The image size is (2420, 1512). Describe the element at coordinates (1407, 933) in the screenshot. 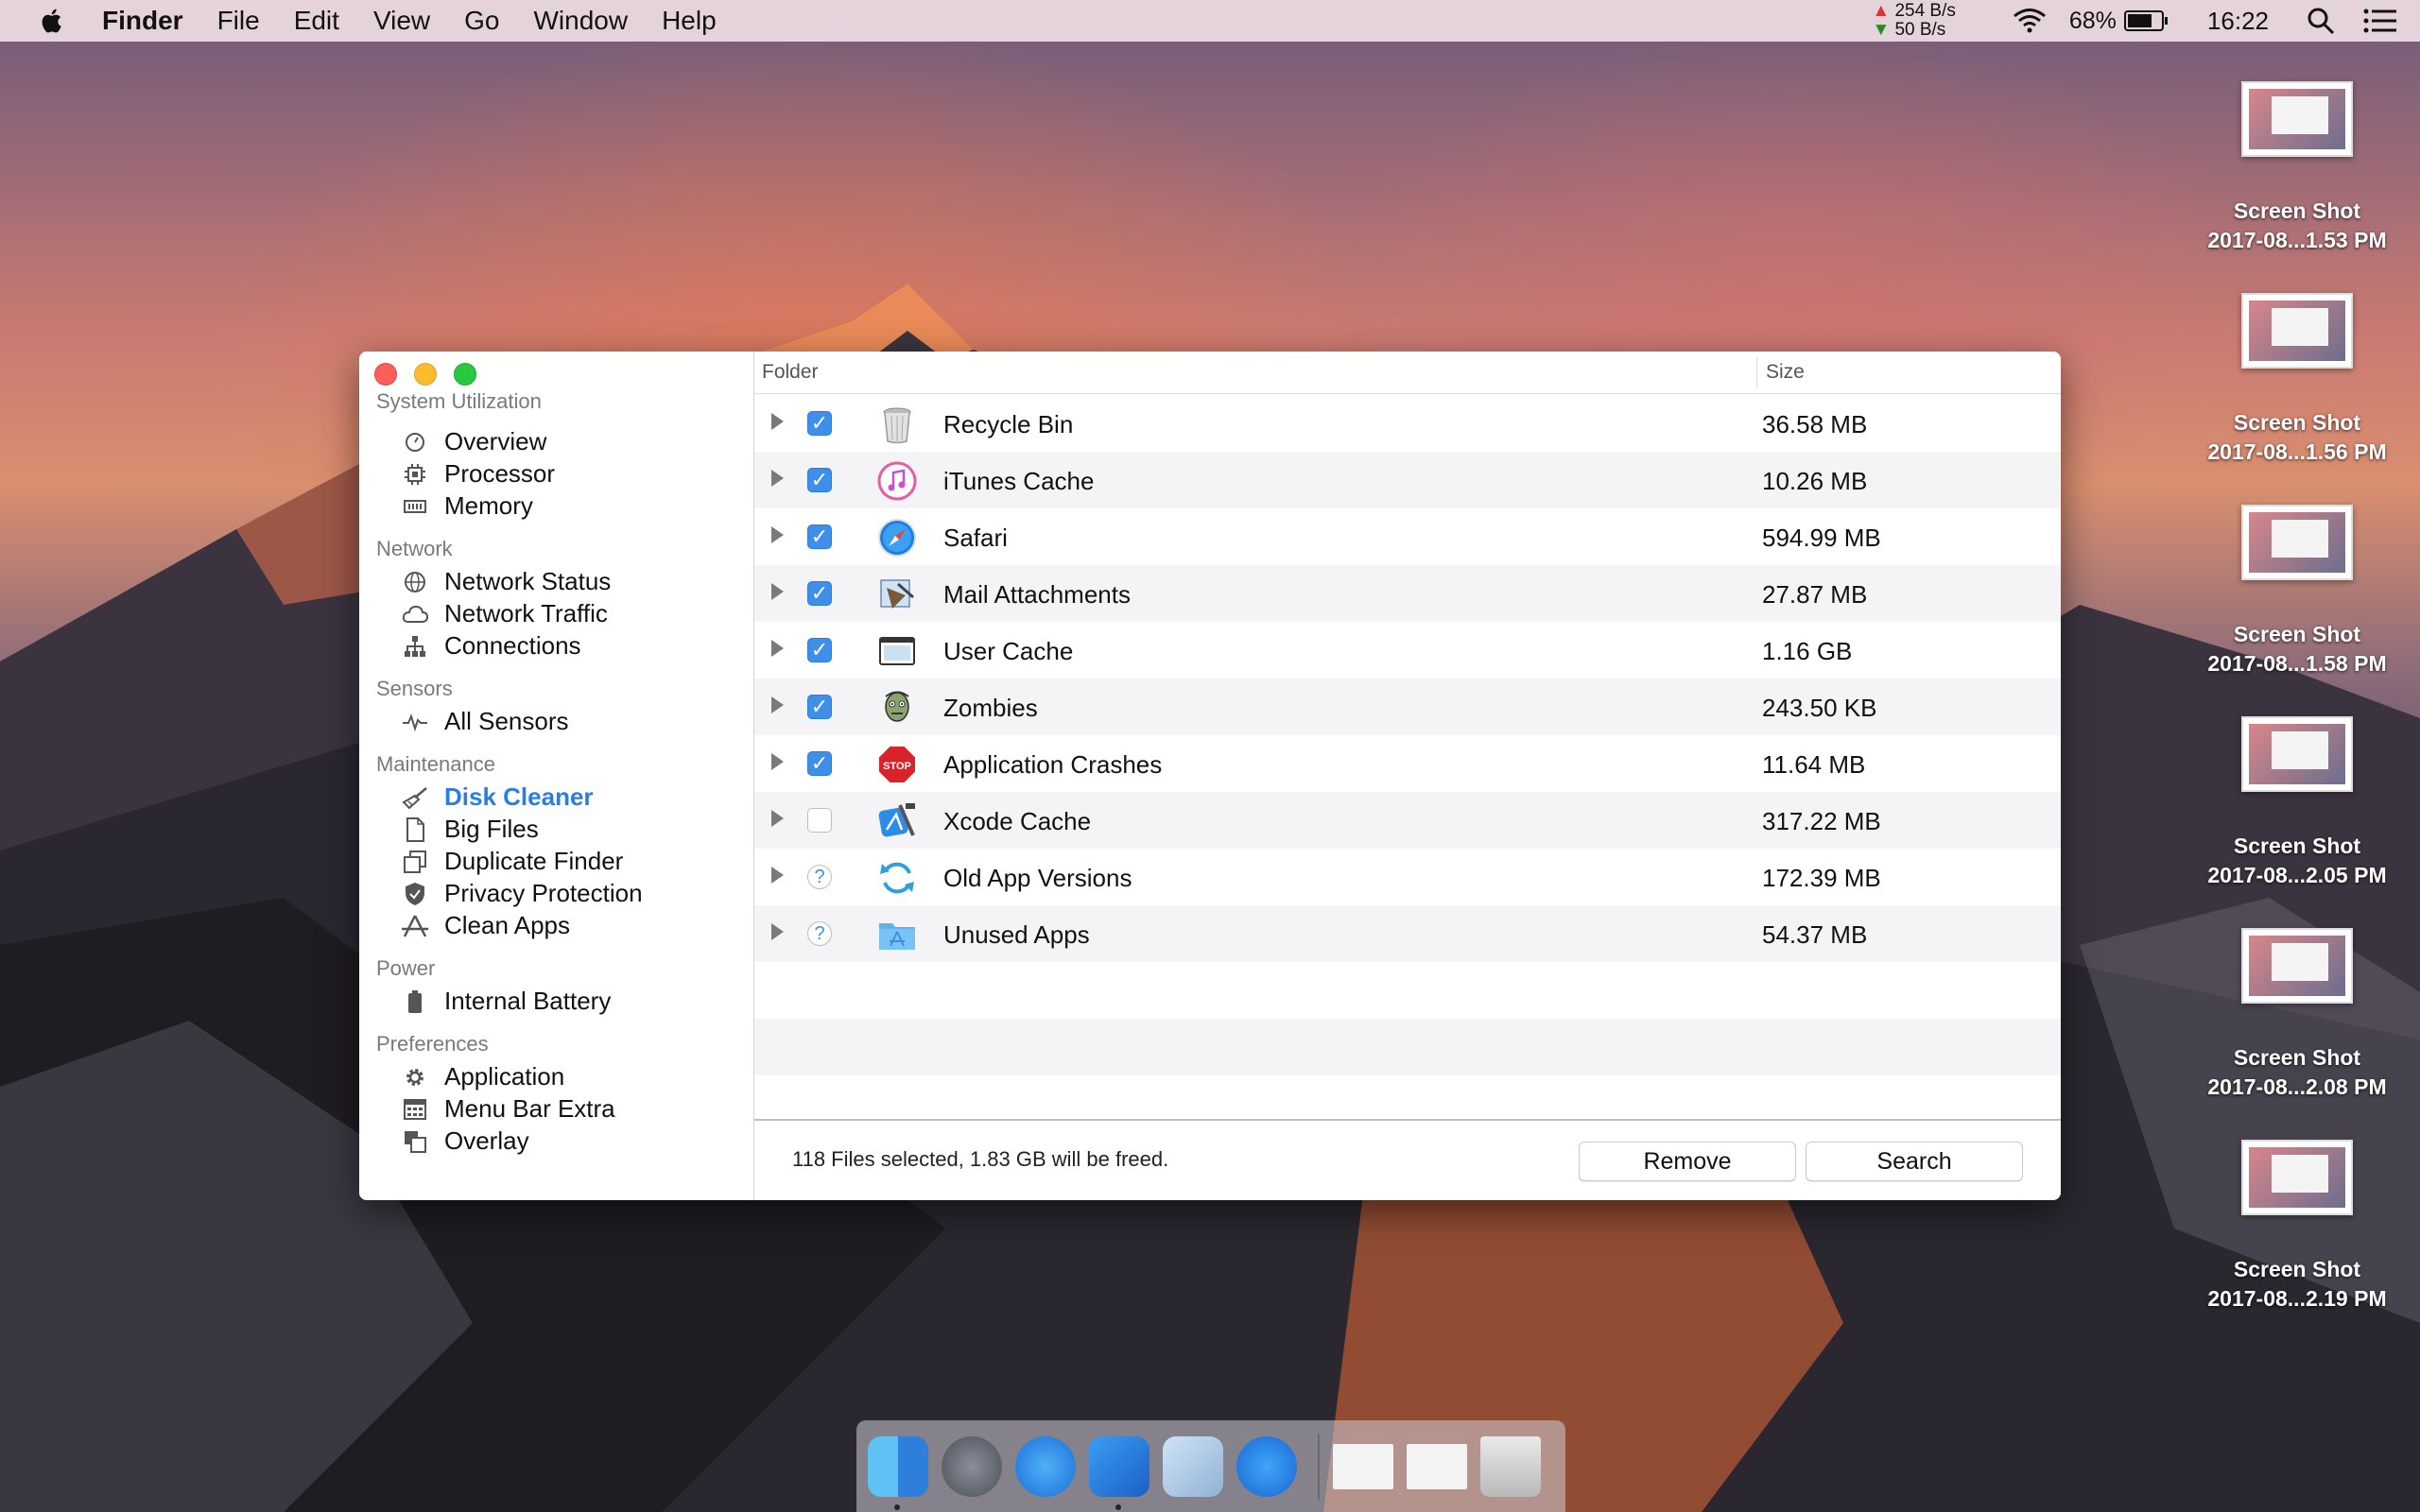

I see `table-row: ? Unused Apps 54.37 MB` at that location.